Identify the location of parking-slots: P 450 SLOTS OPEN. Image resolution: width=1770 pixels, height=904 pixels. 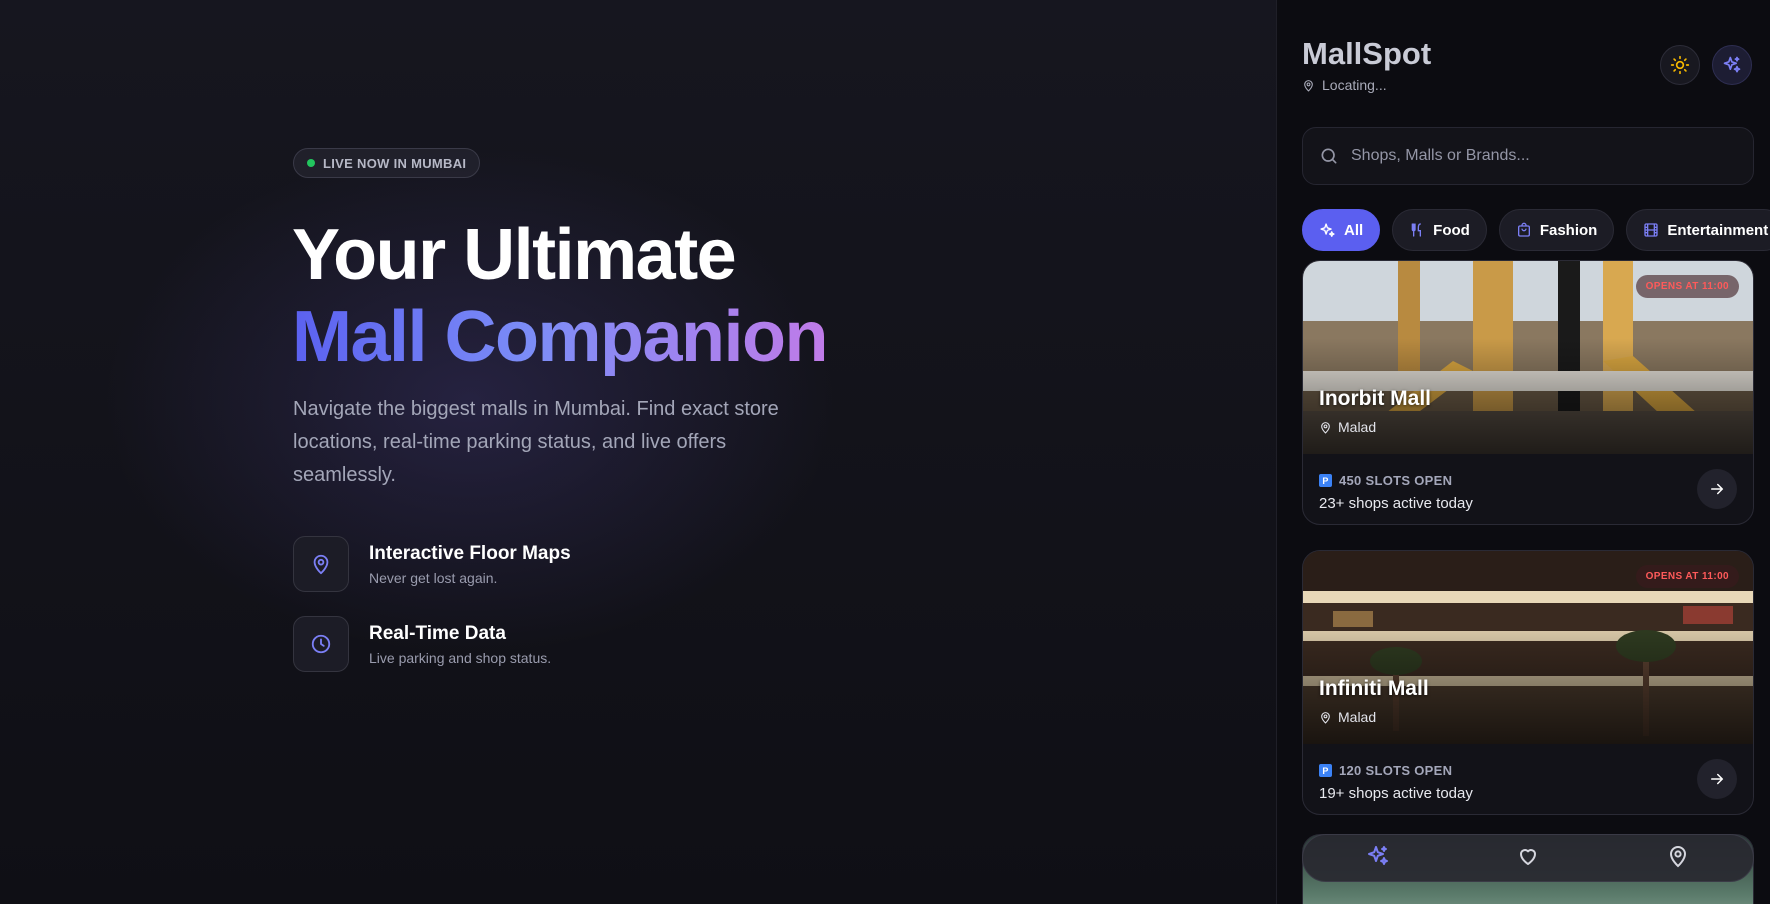
(1385, 480).